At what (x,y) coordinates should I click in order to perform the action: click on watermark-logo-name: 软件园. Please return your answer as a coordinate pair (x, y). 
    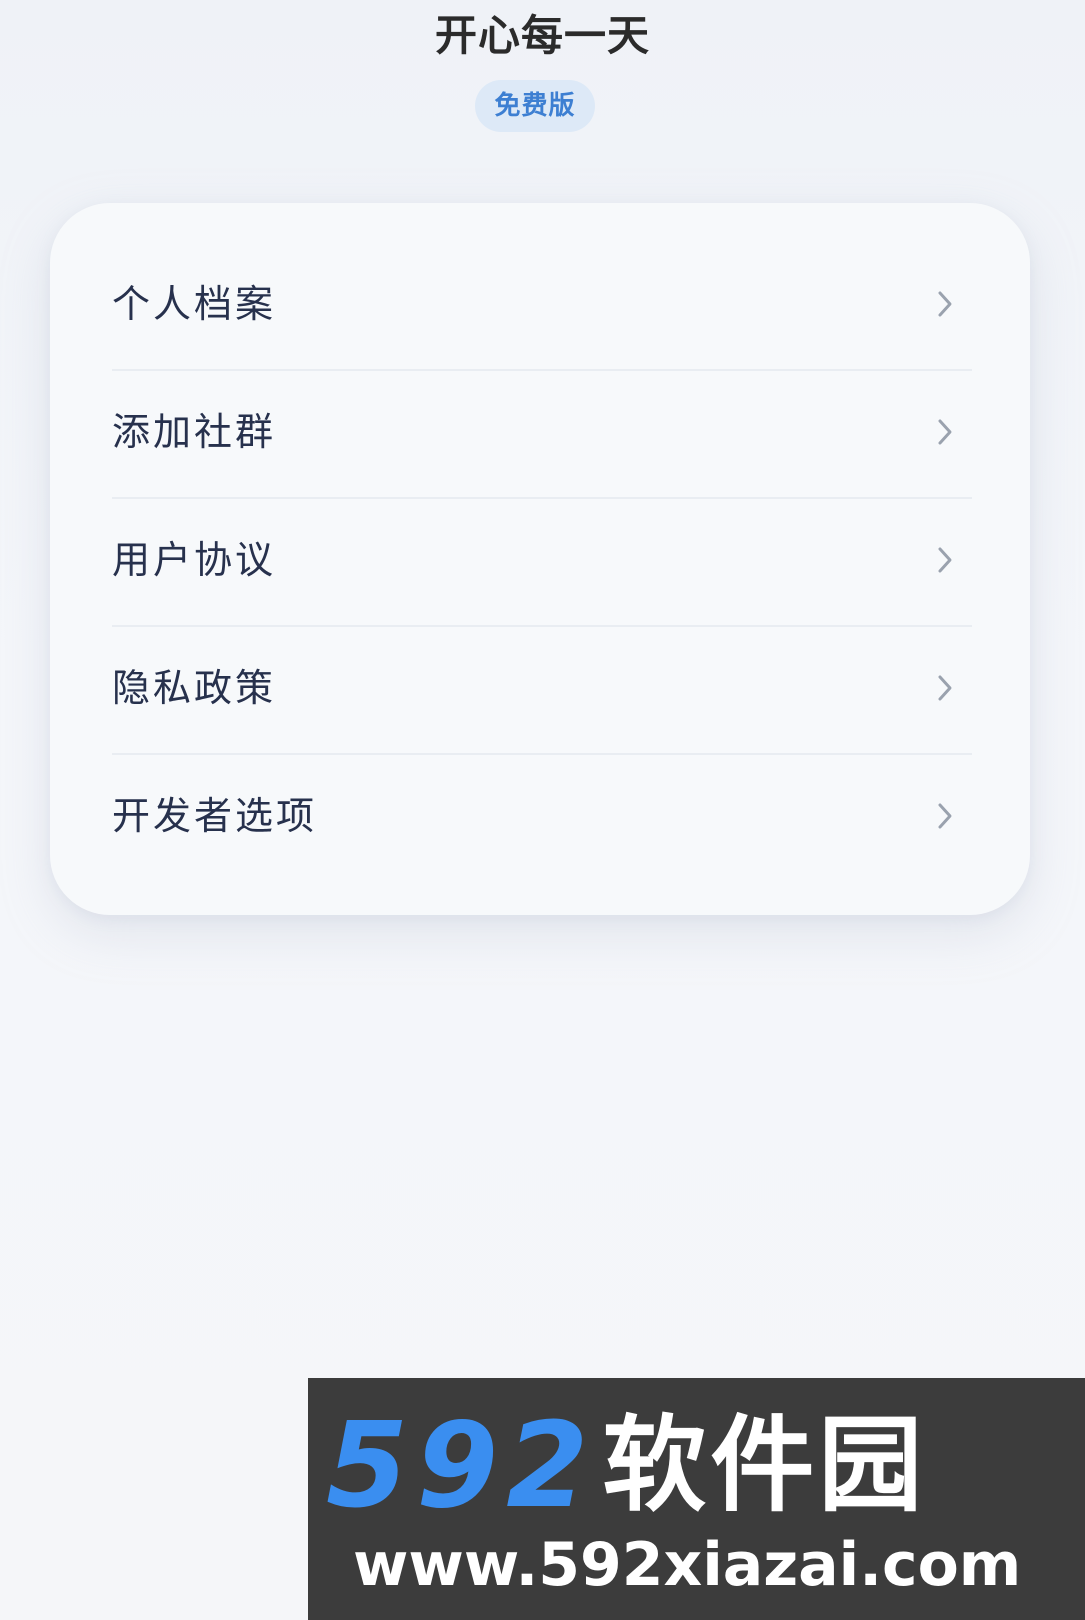
    Looking at the image, I should click on (764, 1465).